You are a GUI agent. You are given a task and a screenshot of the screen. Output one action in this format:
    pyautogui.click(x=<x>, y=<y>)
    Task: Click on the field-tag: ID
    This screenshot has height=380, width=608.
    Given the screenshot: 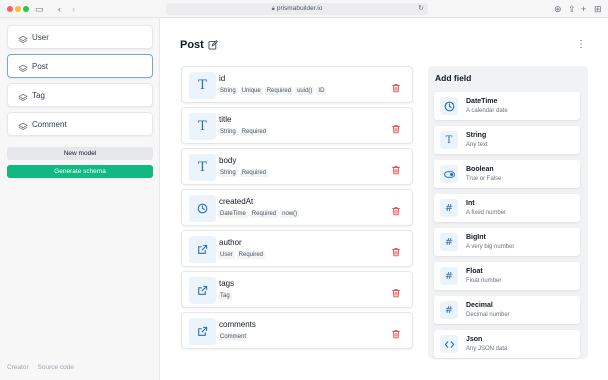 What is the action you would take?
    pyautogui.click(x=321, y=91)
    